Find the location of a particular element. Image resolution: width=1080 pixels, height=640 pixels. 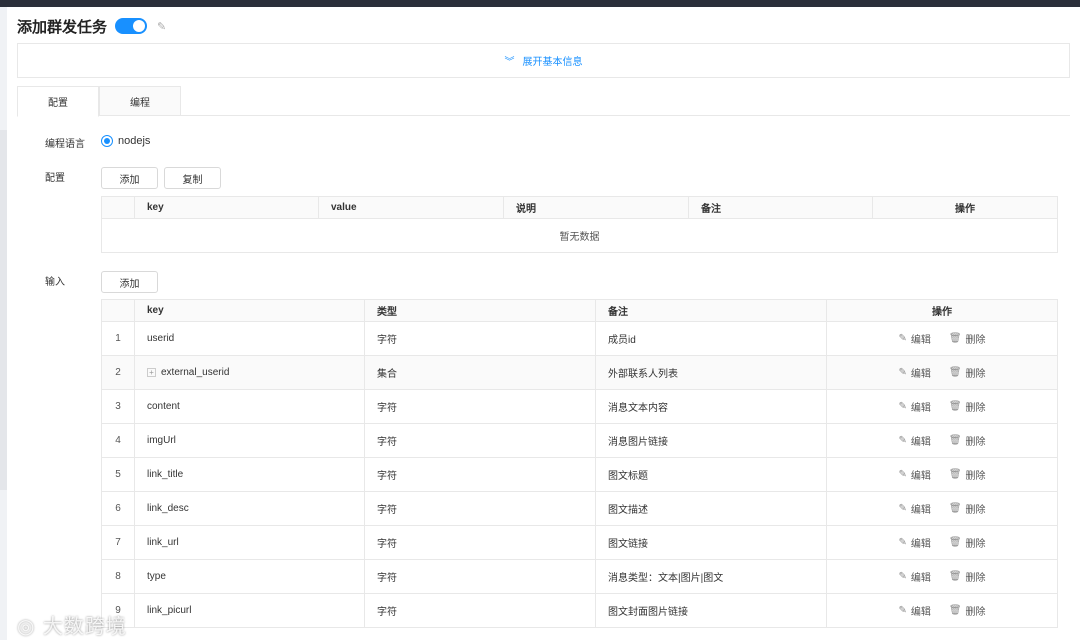

config-col-desc: 说明 is located at coordinates (596, 207).